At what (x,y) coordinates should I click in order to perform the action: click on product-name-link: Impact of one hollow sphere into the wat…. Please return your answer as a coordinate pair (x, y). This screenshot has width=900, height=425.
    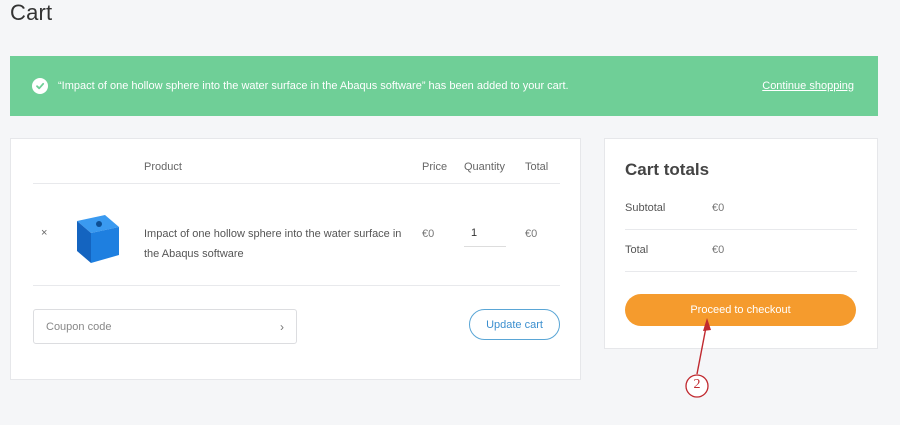
    Looking at the image, I should click on (279, 244).